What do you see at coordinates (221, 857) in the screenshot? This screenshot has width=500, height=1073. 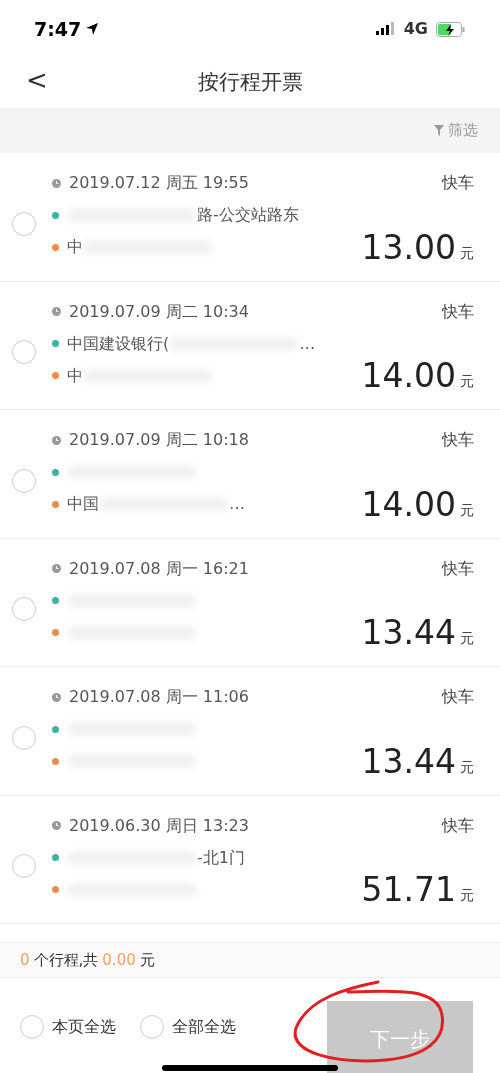 I see `address-text: -北1门` at bounding box center [221, 857].